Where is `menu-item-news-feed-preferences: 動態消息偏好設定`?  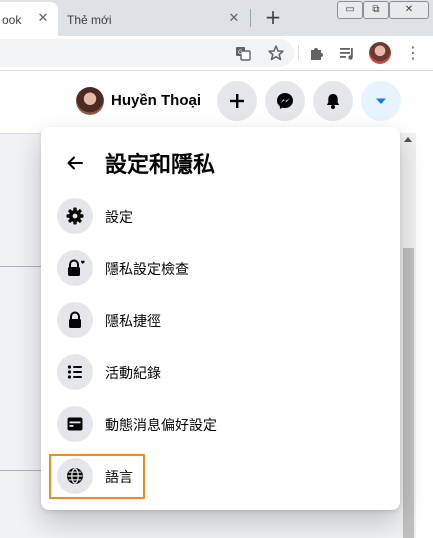
menu-item-news-feed-preferences: 動態消息偏好設定 is located at coordinates (220, 425).